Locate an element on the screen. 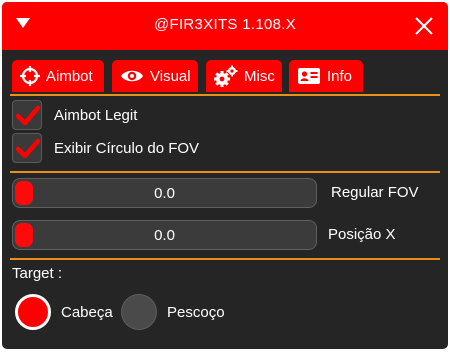  eye-icon is located at coordinates (132, 76).